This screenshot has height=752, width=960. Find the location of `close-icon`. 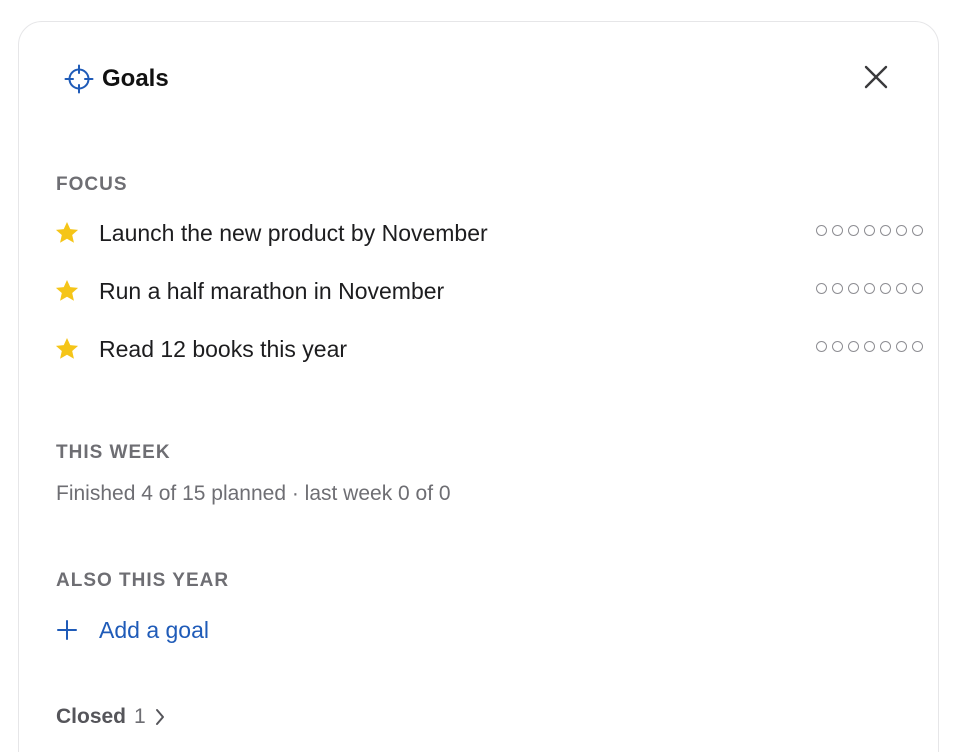

close-icon is located at coordinates (876, 77).